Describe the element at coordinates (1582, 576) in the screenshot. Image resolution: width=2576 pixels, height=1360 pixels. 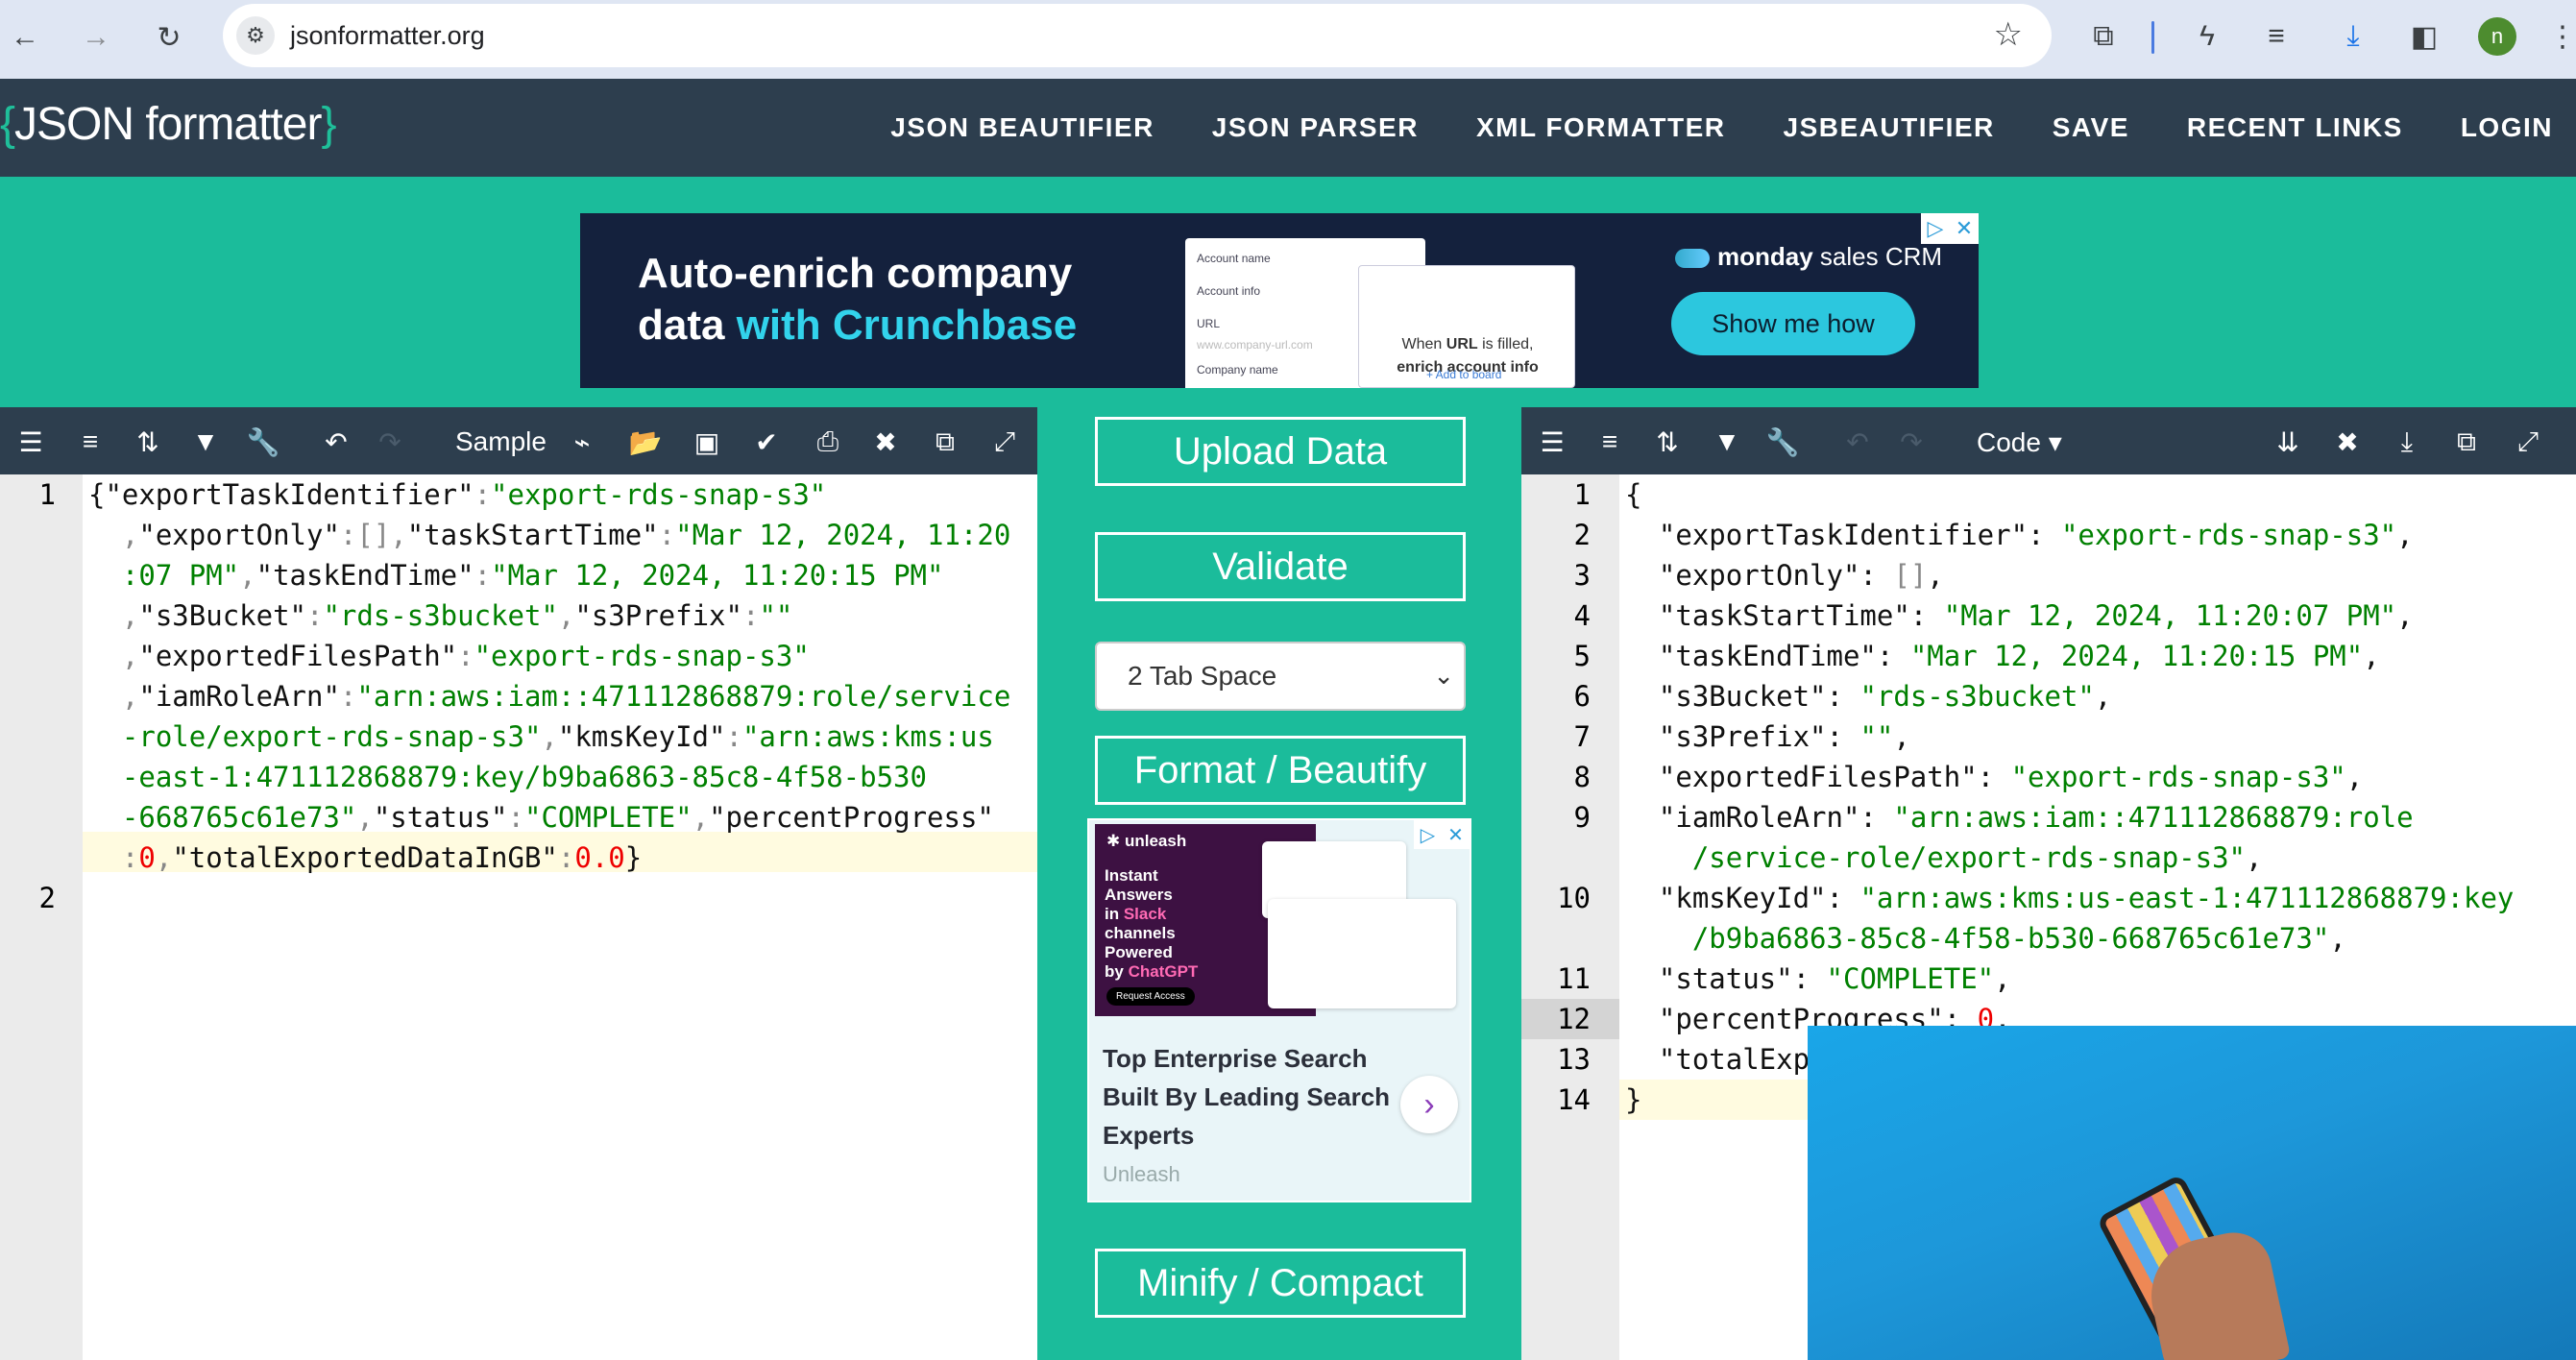
I see `line-number: 3` at that location.